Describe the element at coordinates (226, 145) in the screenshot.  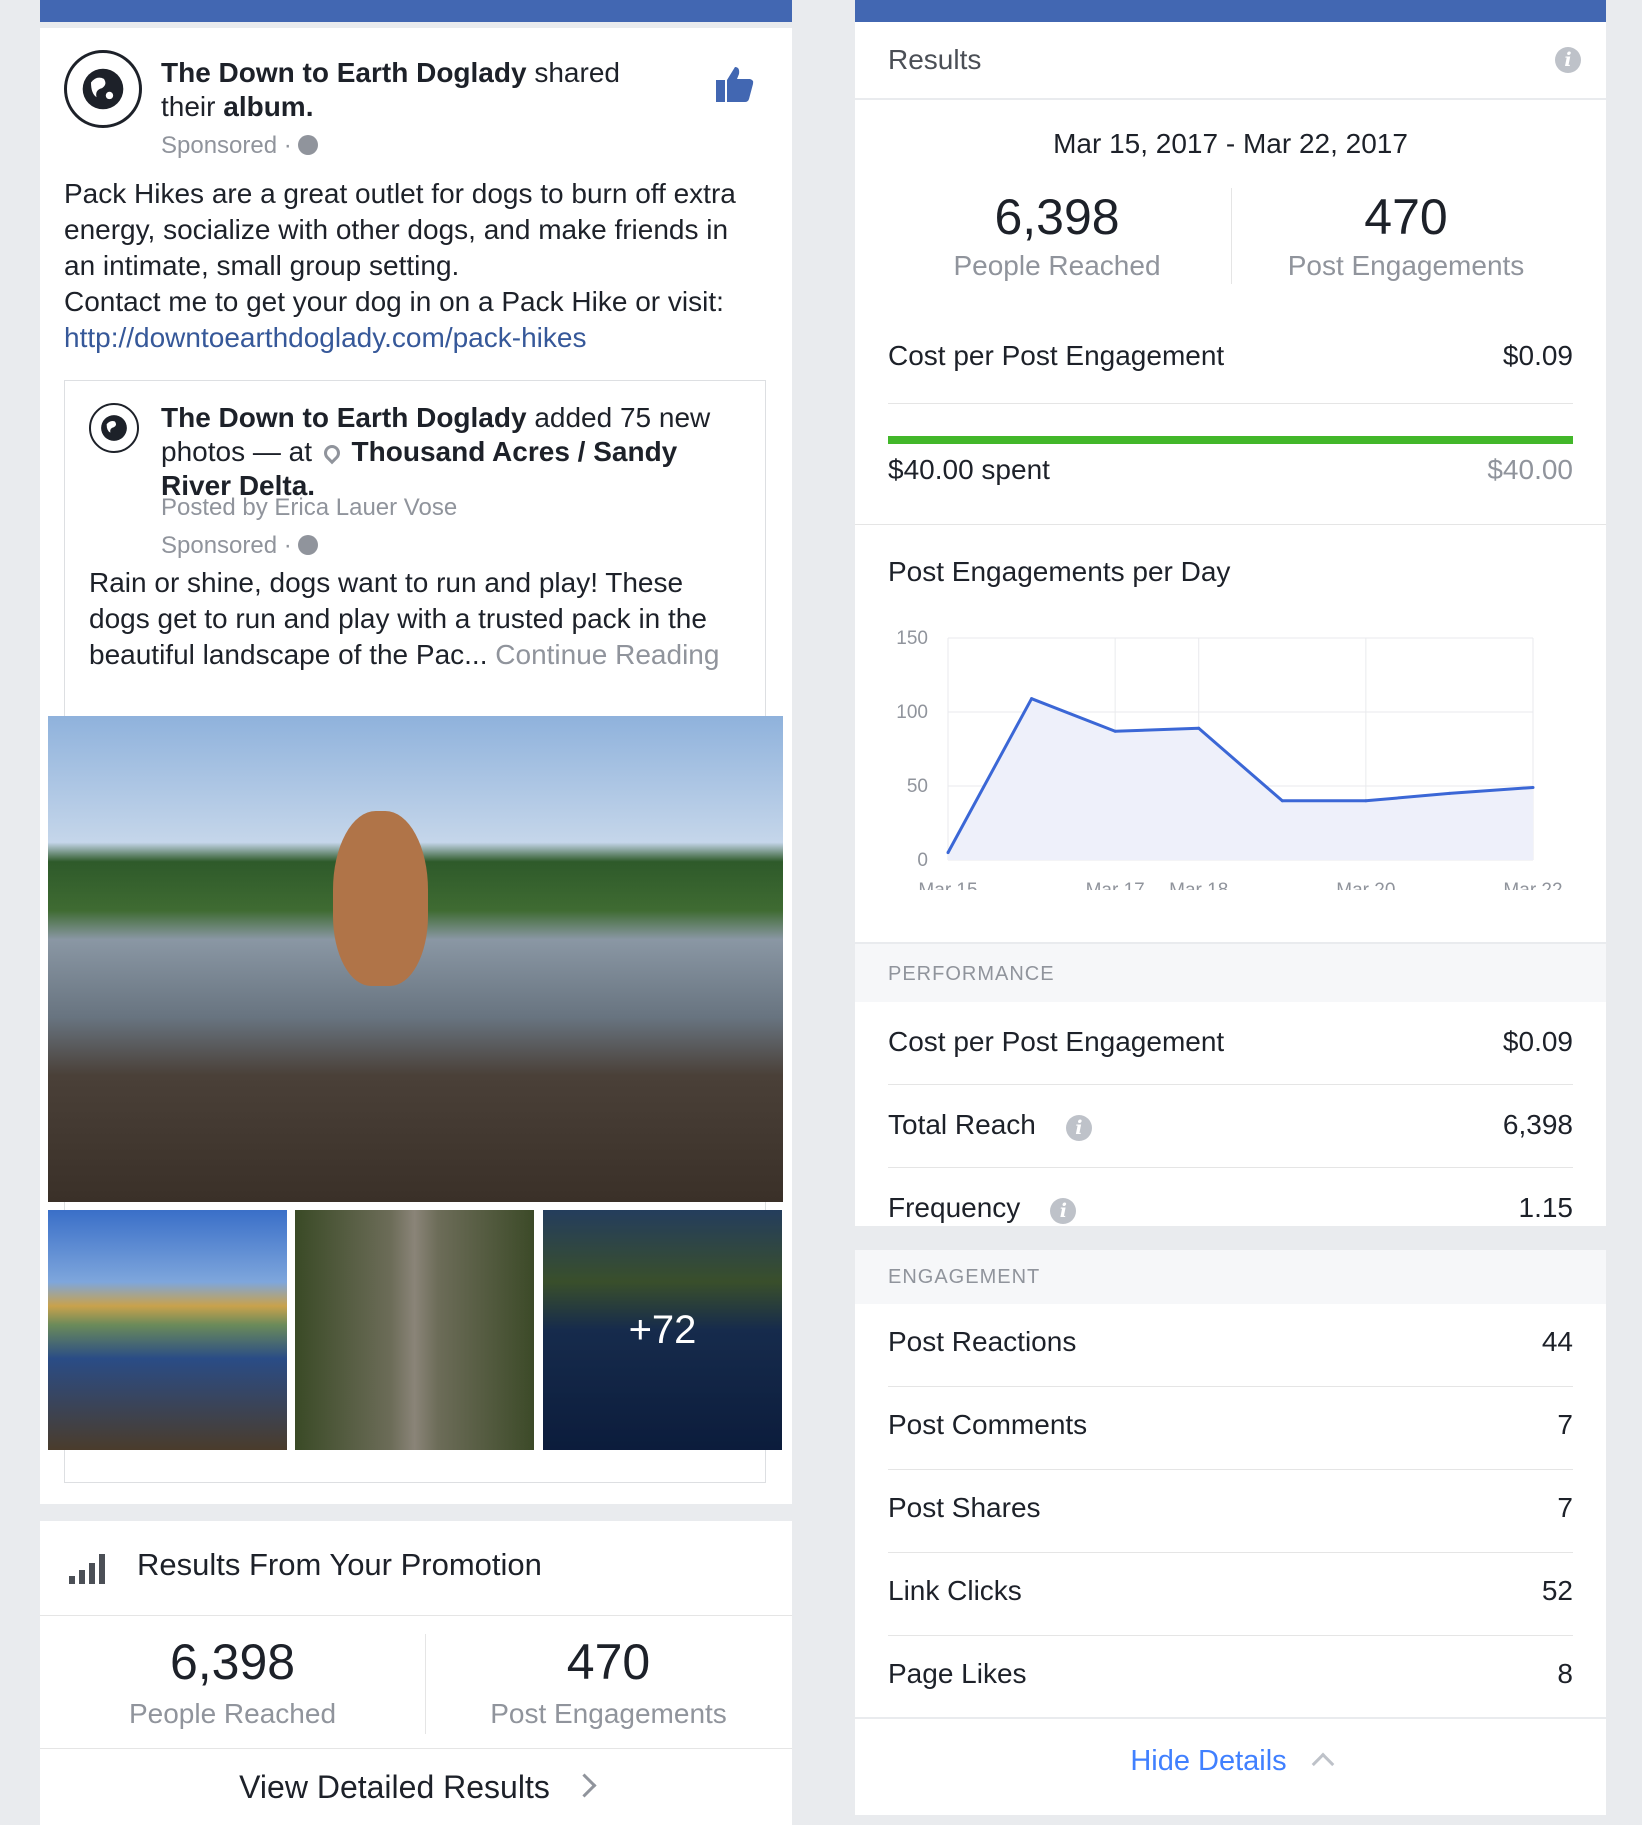
I see `sponsored-label: Sponsored ·` at that location.